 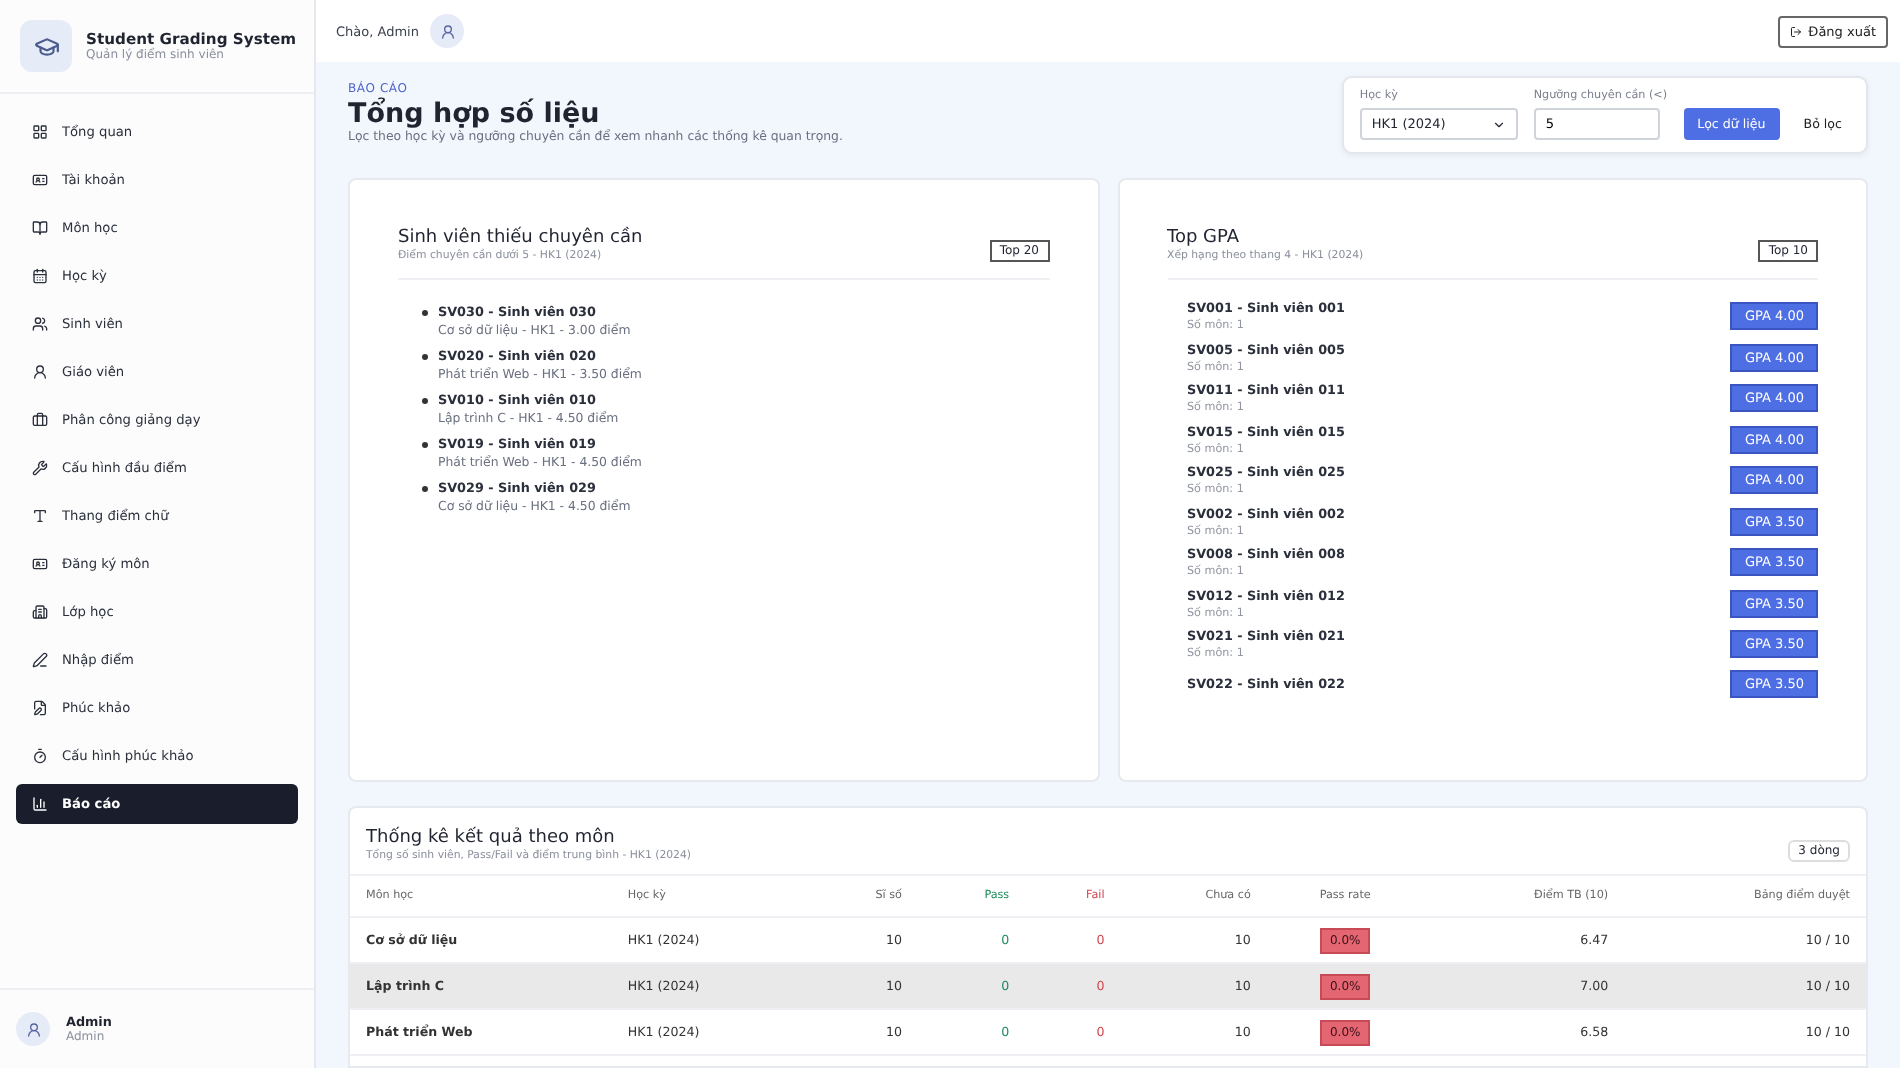 I want to click on bar-chart-icon, so click(x=40, y=804).